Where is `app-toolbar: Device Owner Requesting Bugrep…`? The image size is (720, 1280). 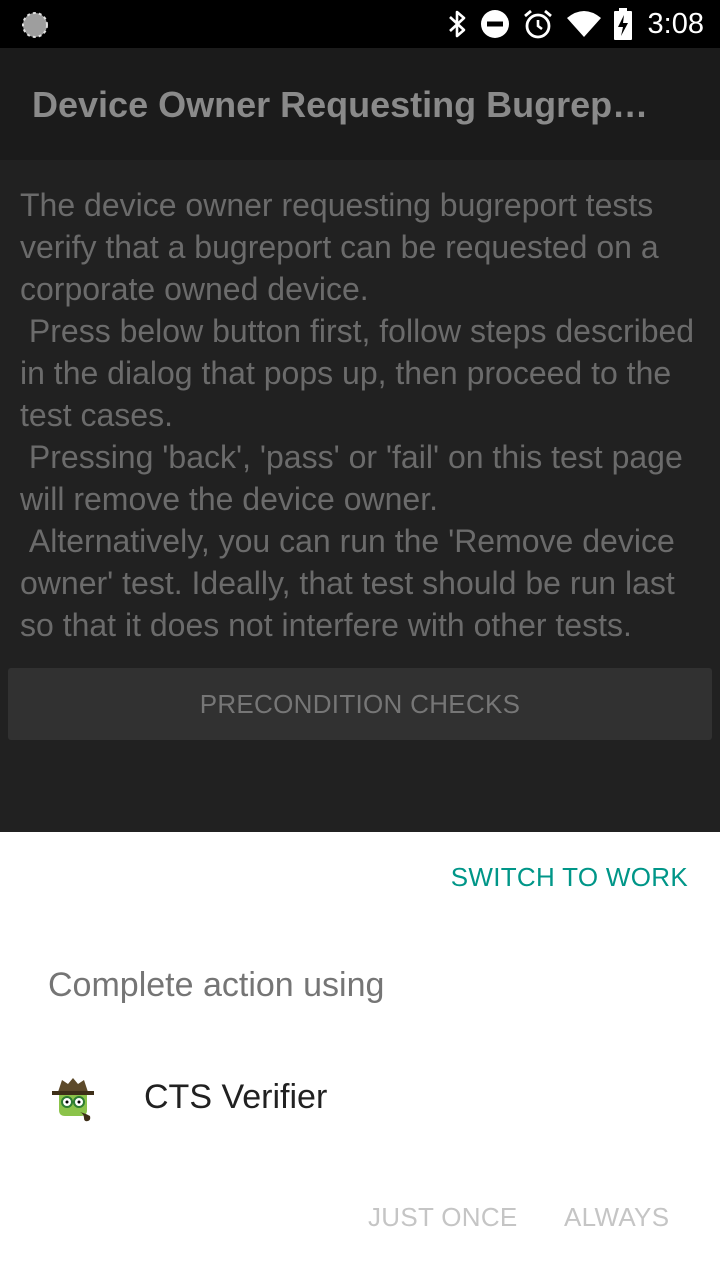 app-toolbar: Device Owner Requesting Bugrep… is located at coordinates (360, 104).